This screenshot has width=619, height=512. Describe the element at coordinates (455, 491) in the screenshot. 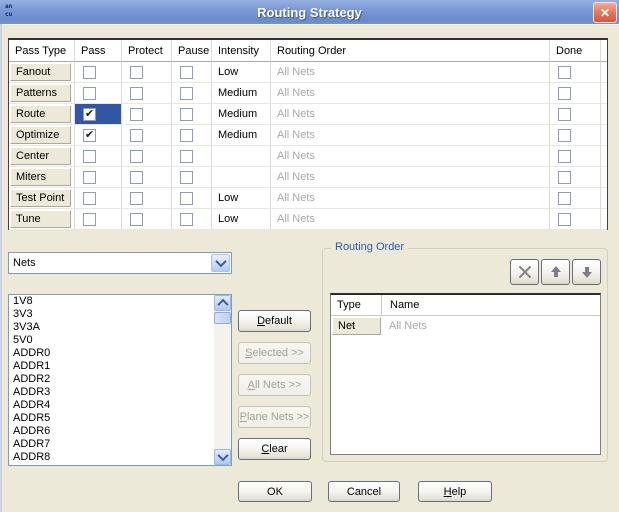

I see `help-button: Help` at that location.